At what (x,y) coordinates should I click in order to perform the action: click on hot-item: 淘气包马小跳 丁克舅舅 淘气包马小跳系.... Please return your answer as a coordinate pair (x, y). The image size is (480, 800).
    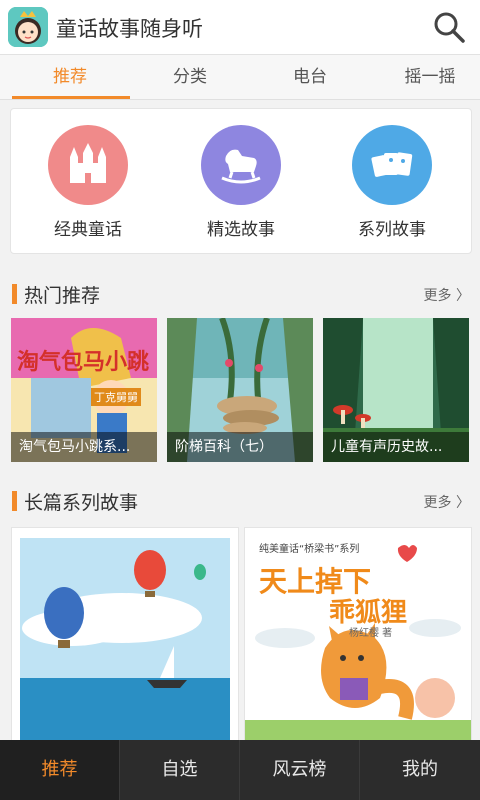
    Looking at the image, I should click on (84, 390).